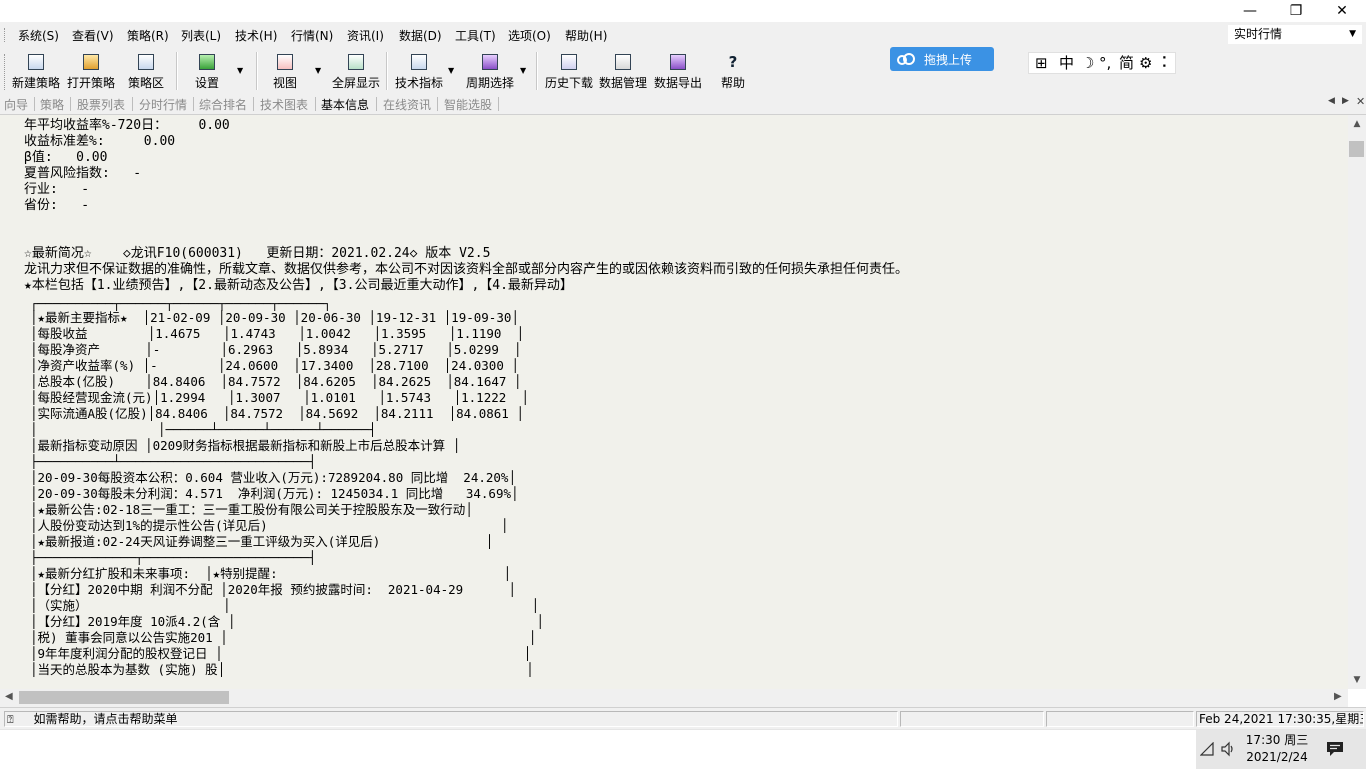  Describe the element at coordinates (311, 542) in the screenshot. I see `report-row: │★最新报道:02-24天风证券调整三一重工评级为买入(详见后) │` at that location.